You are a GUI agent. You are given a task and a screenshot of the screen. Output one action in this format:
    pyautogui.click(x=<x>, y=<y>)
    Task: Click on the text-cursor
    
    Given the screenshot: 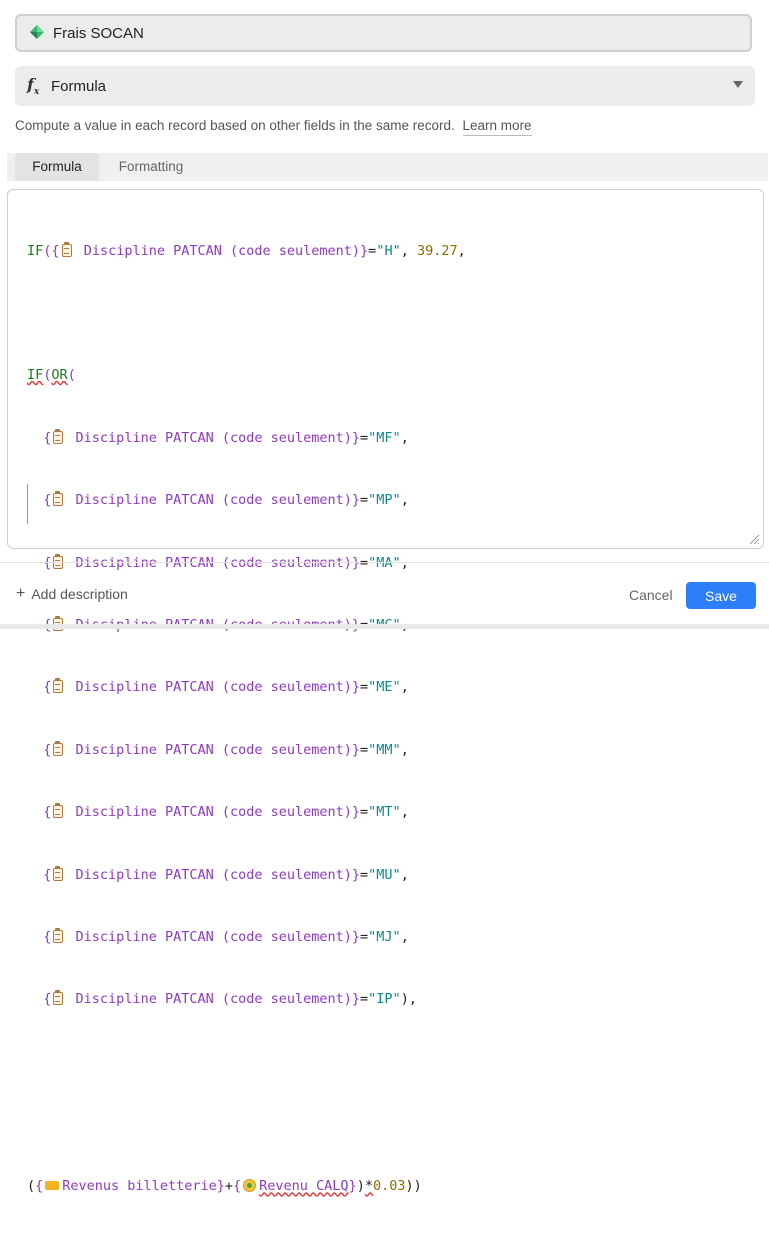 What is the action you would take?
    pyautogui.click(x=27, y=504)
    